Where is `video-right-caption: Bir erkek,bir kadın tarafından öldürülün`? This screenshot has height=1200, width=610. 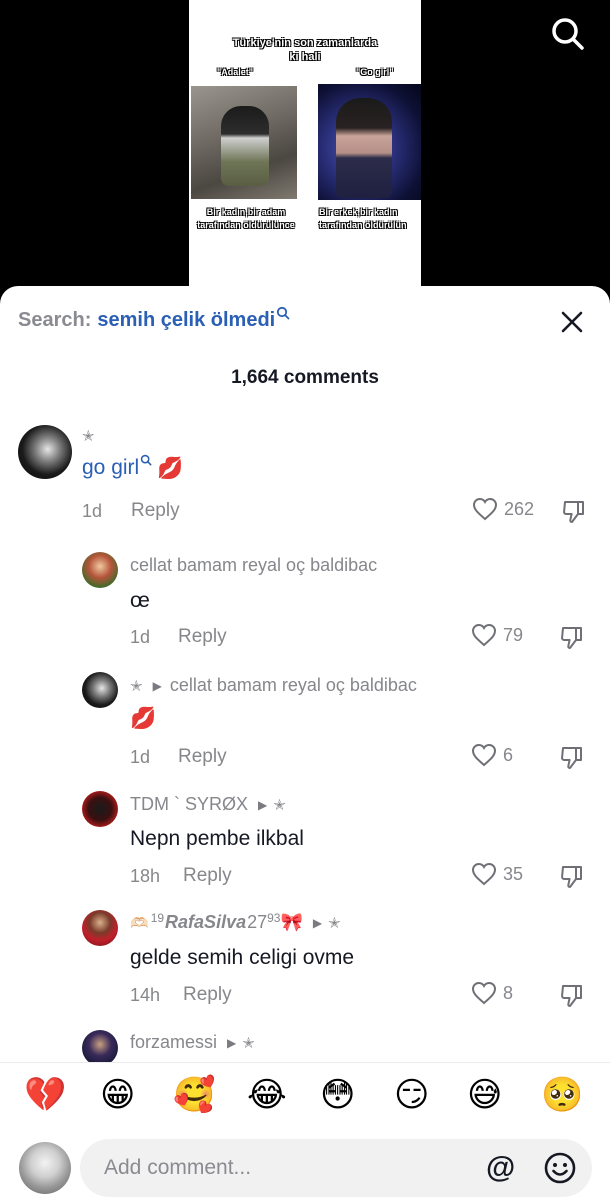 video-right-caption: Bir erkek,bir kadın tarafından öldürülün is located at coordinates (363, 218).